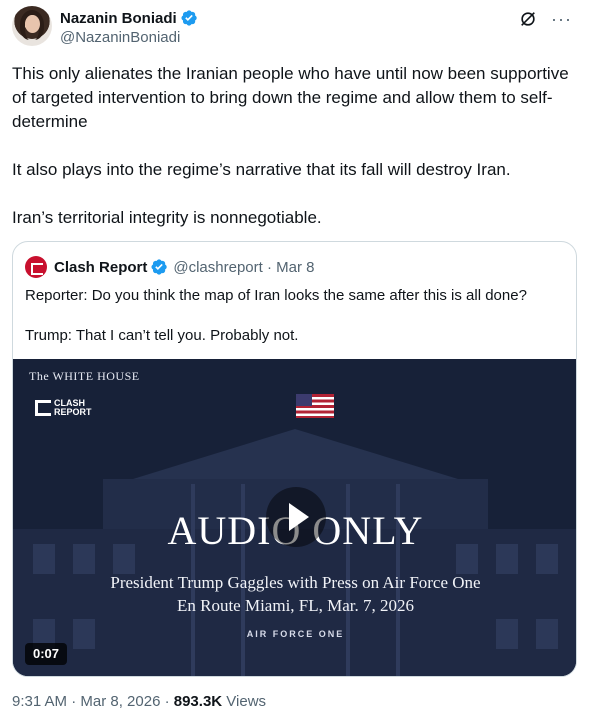 Image resolution: width=590 pixels, height=716 pixels. I want to click on views-label: Views, so click(244, 701).